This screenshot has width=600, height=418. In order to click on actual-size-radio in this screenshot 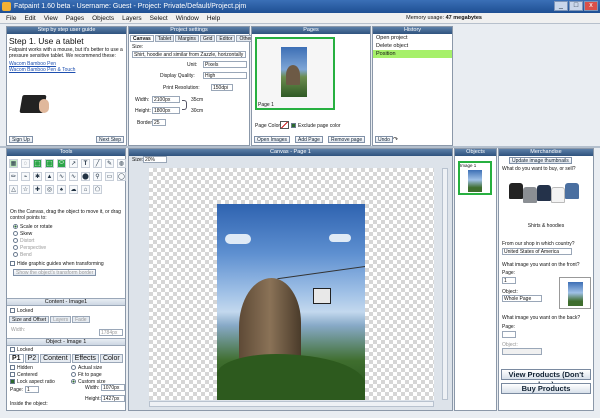, I will do `click(73, 368)`.